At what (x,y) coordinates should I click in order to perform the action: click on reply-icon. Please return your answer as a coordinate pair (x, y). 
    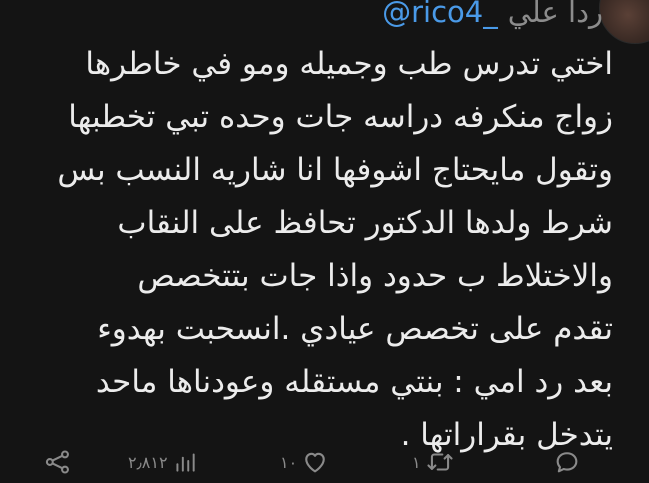
    Looking at the image, I should click on (567, 462).